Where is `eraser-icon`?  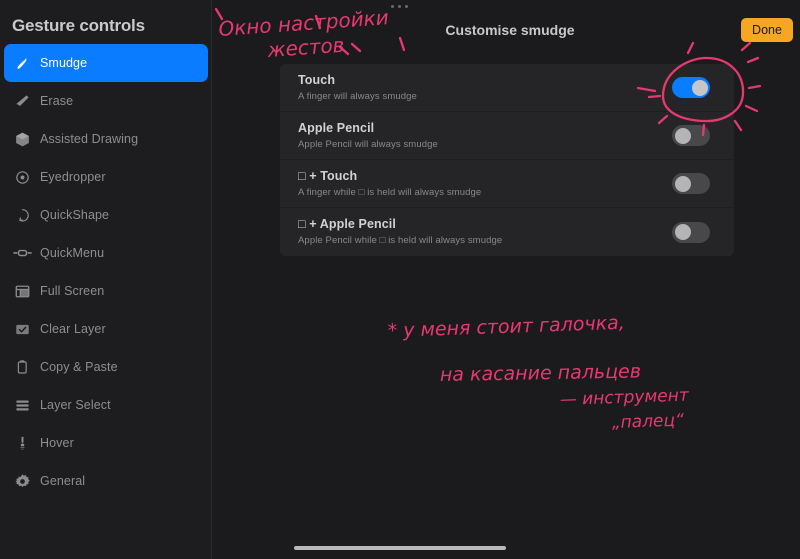
eraser-icon is located at coordinates (22, 101).